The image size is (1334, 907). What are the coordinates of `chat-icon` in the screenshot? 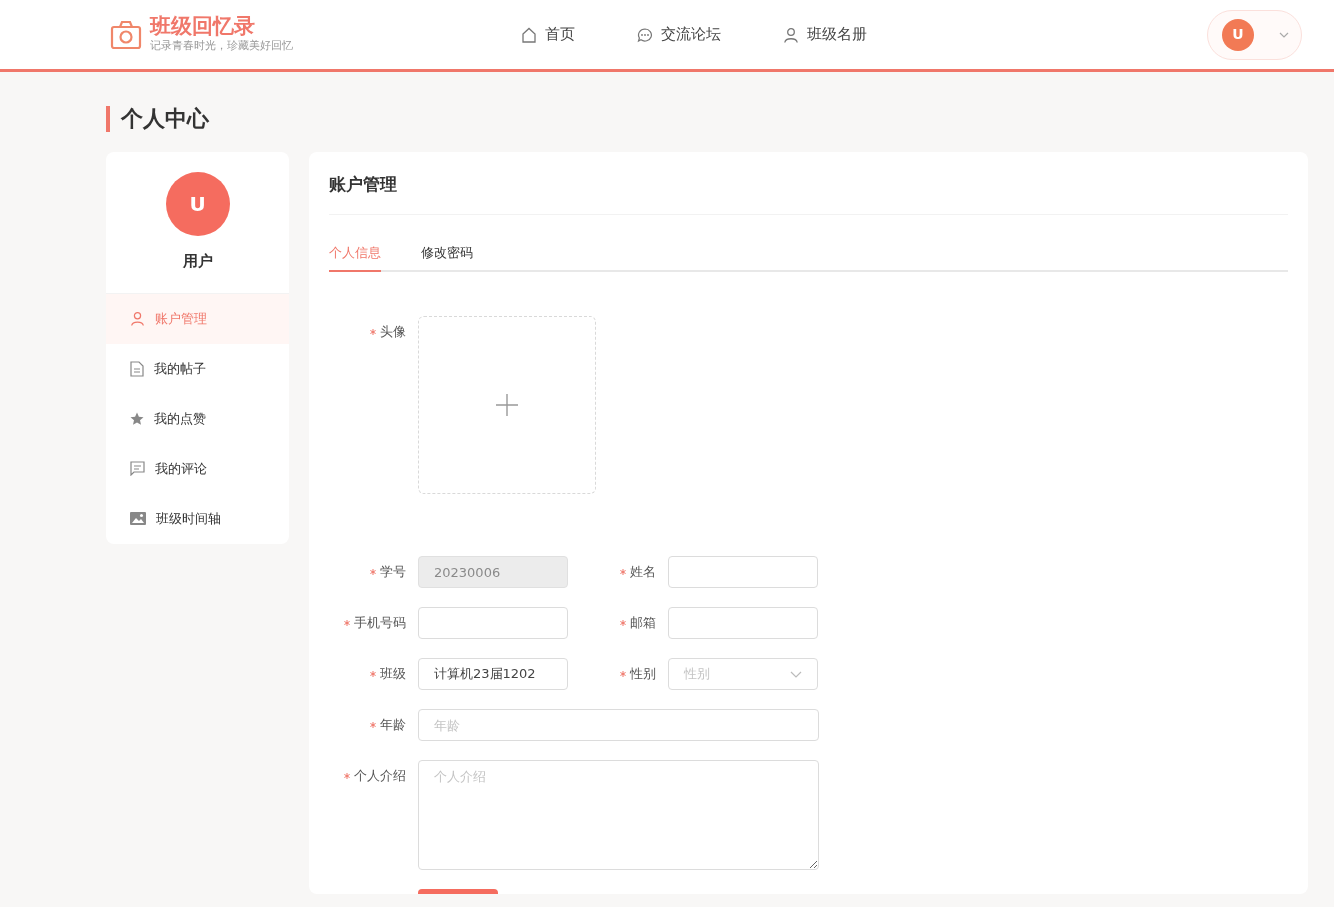 It's located at (645, 34).